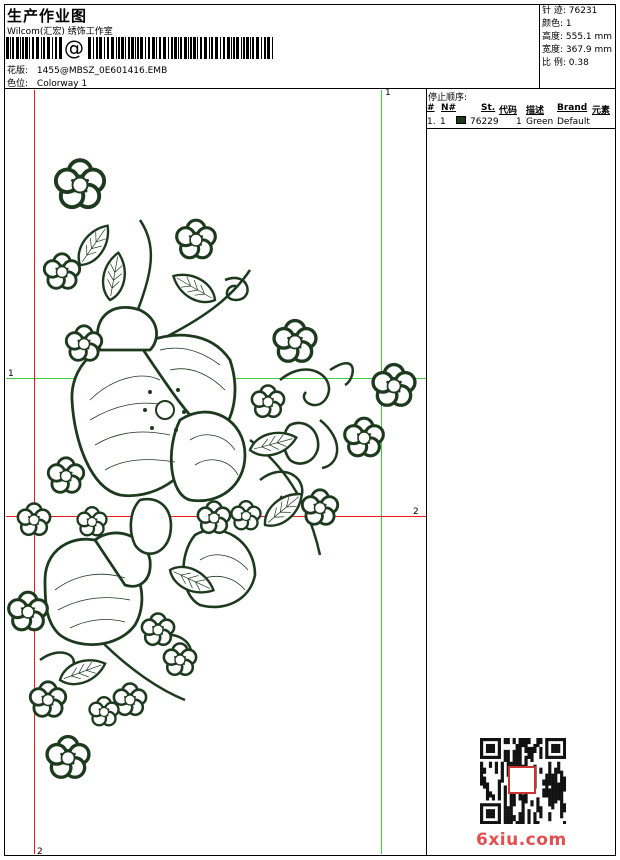 The height and width of the screenshot is (860, 620). What do you see at coordinates (572, 108) in the screenshot?
I see `col-brand: Brand` at bounding box center [572, 108].